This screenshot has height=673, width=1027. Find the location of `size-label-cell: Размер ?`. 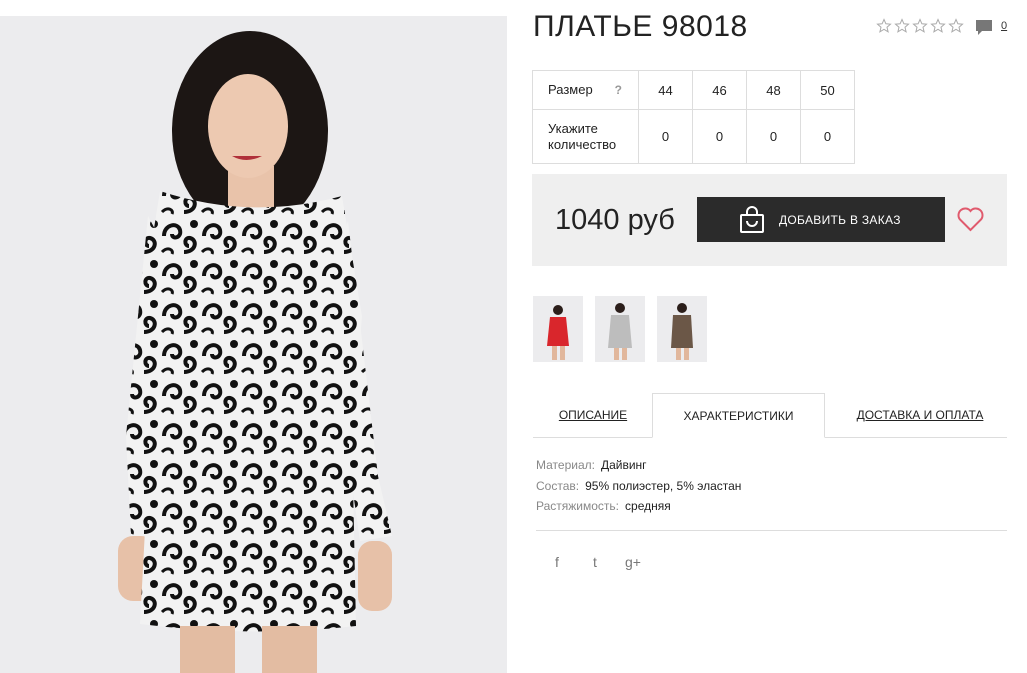

size-label-cell: Размер ? is located at coordinates (585, 90).